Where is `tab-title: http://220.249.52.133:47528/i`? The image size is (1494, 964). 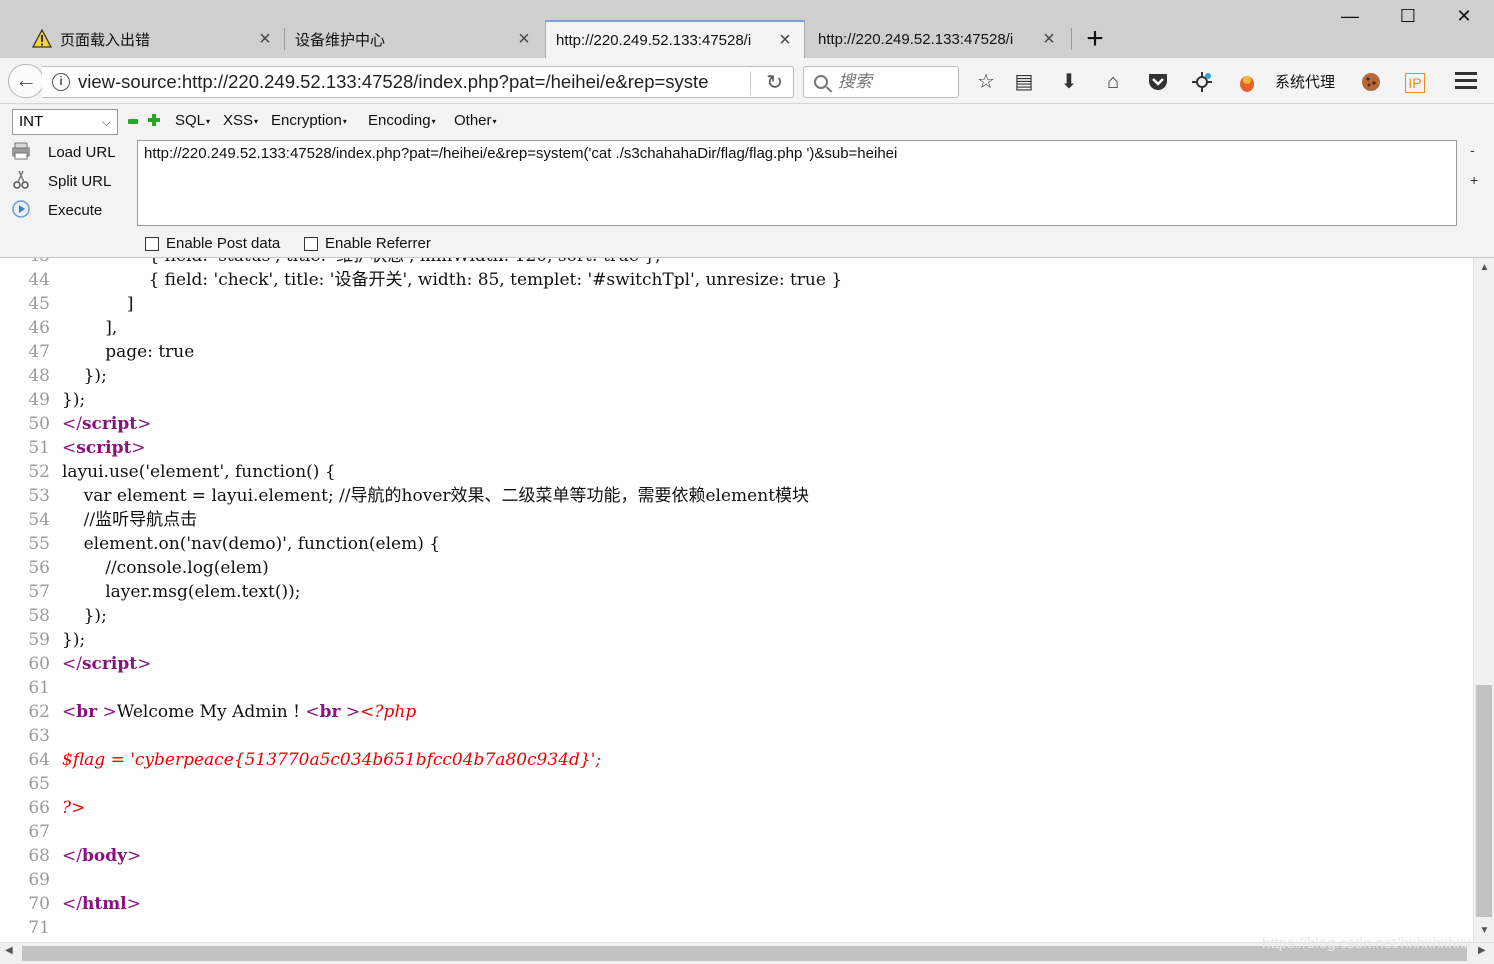 tab-title: http://220.249.52.133:47528/i is located at coordinates (654, 40).